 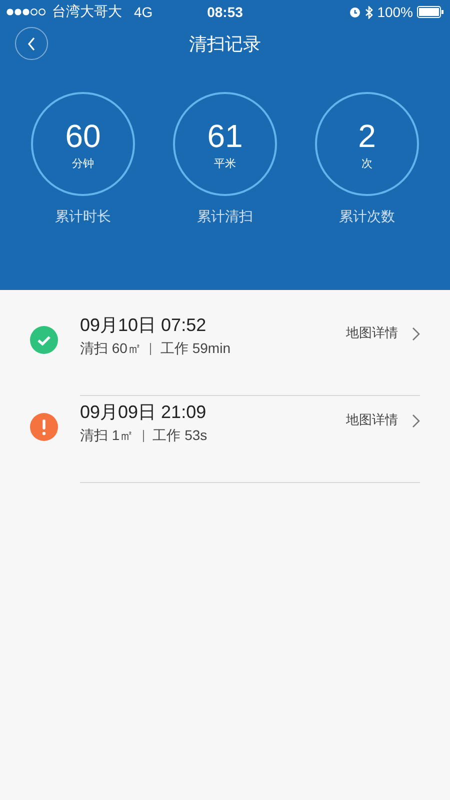 What do you see at coordinates (27, 12) in the screenshot?
I see `signal-icon` at bounding box center [27, 12].